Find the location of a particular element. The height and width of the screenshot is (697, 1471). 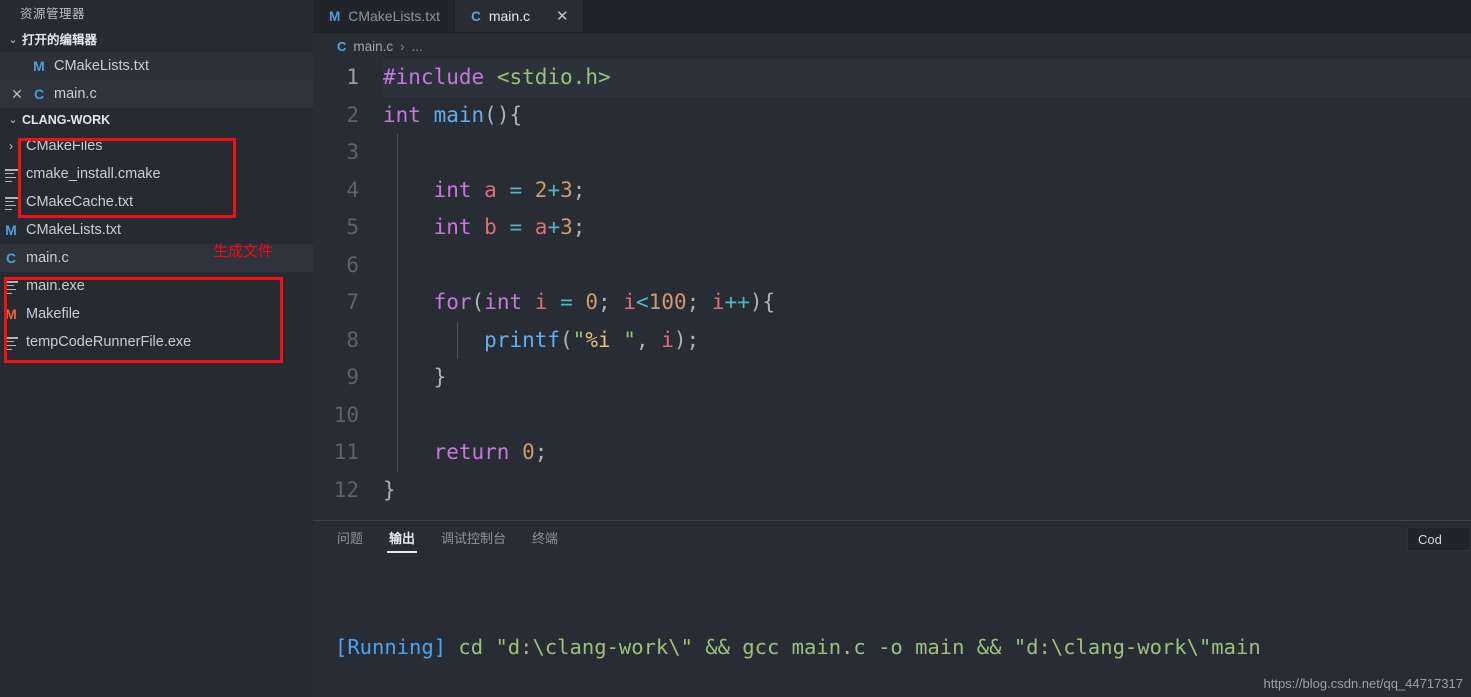

output-channel-select: Cod is located at coordinates (1439, 539).